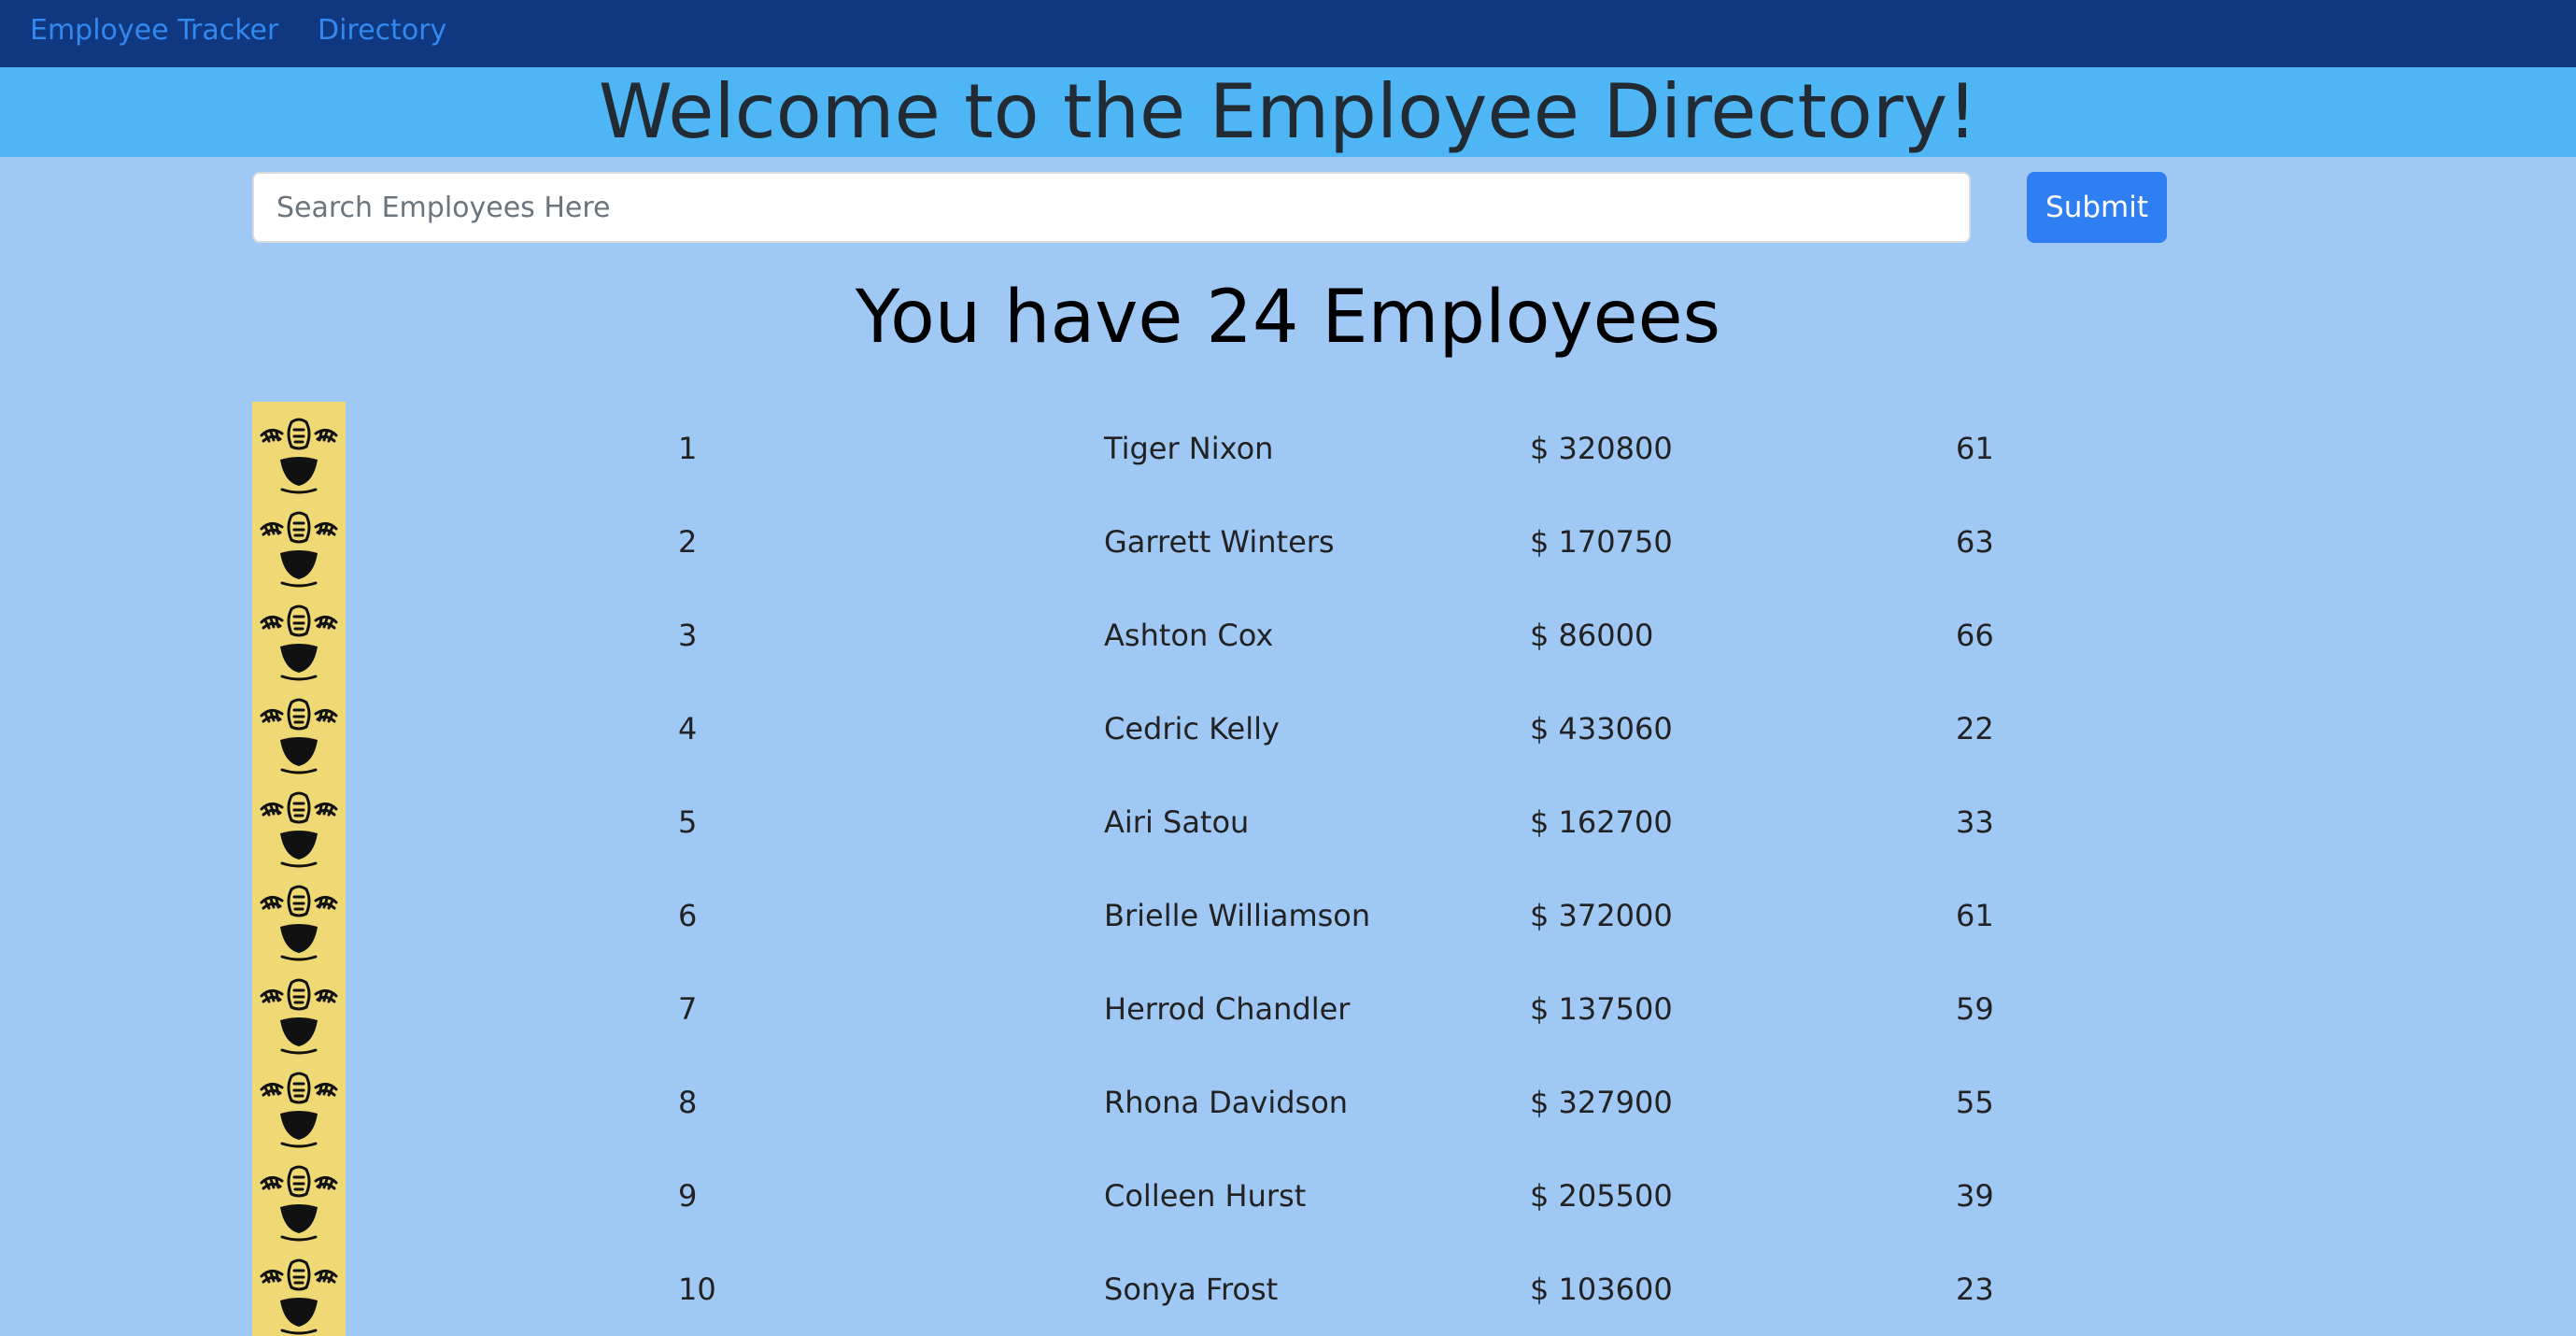  What do you see at coordinates (1288, 822) in the screenshot?
I see `table-row: 5 Airi Satou $ 162700 33` at bounding box center [1288, 822].